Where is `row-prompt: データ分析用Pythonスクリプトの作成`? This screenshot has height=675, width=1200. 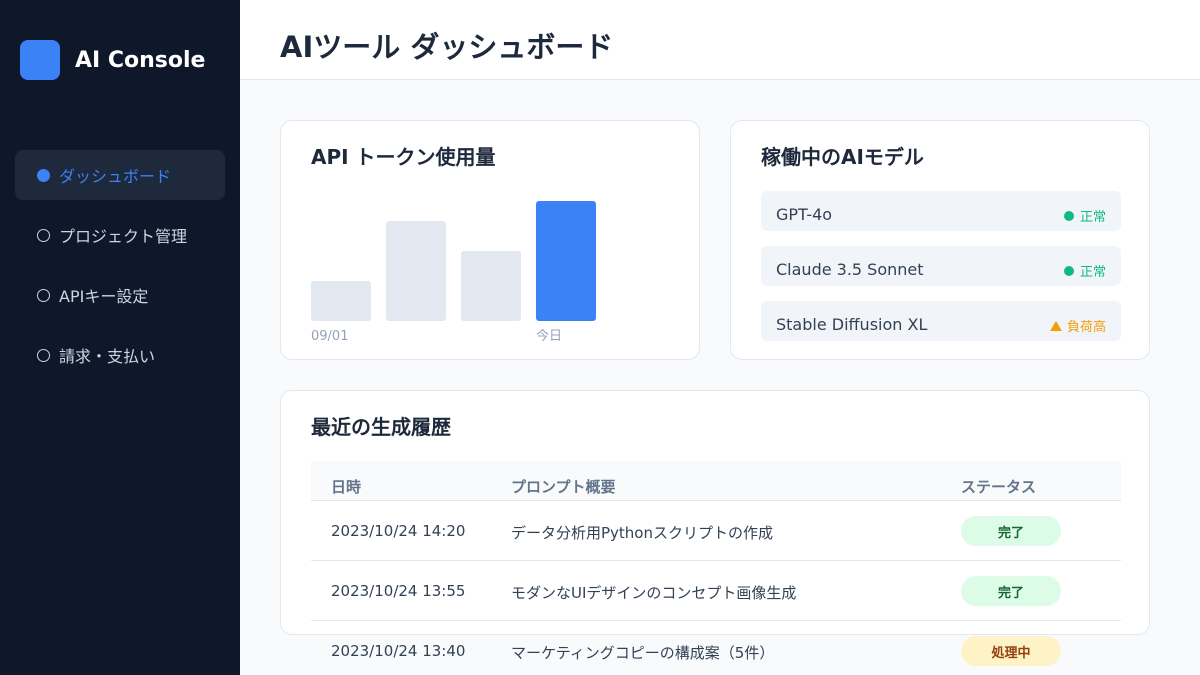
row-prompt: データ分析用Pythonスクリプトの作成 is located at coordinates (642, 533).